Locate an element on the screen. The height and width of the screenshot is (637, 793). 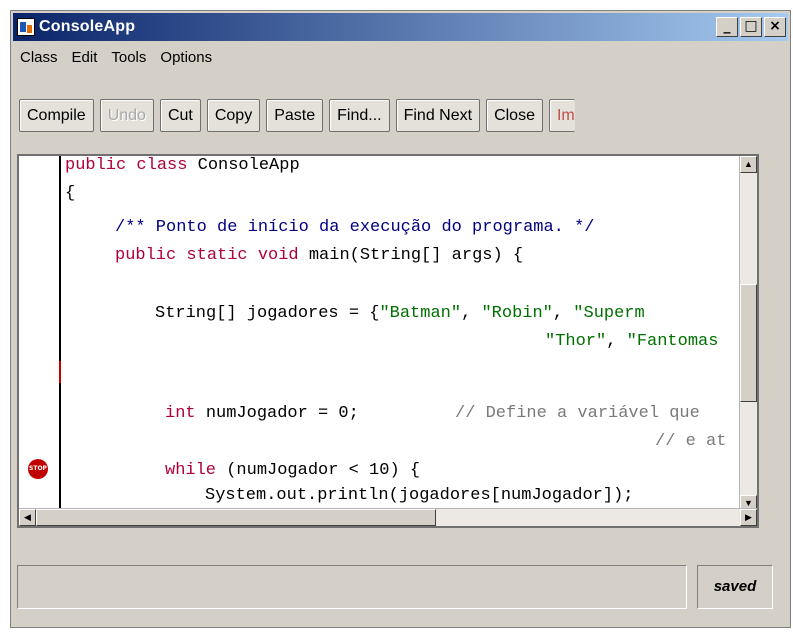
scroll-left-icon: ◀ is located at coordinates (27, 517).